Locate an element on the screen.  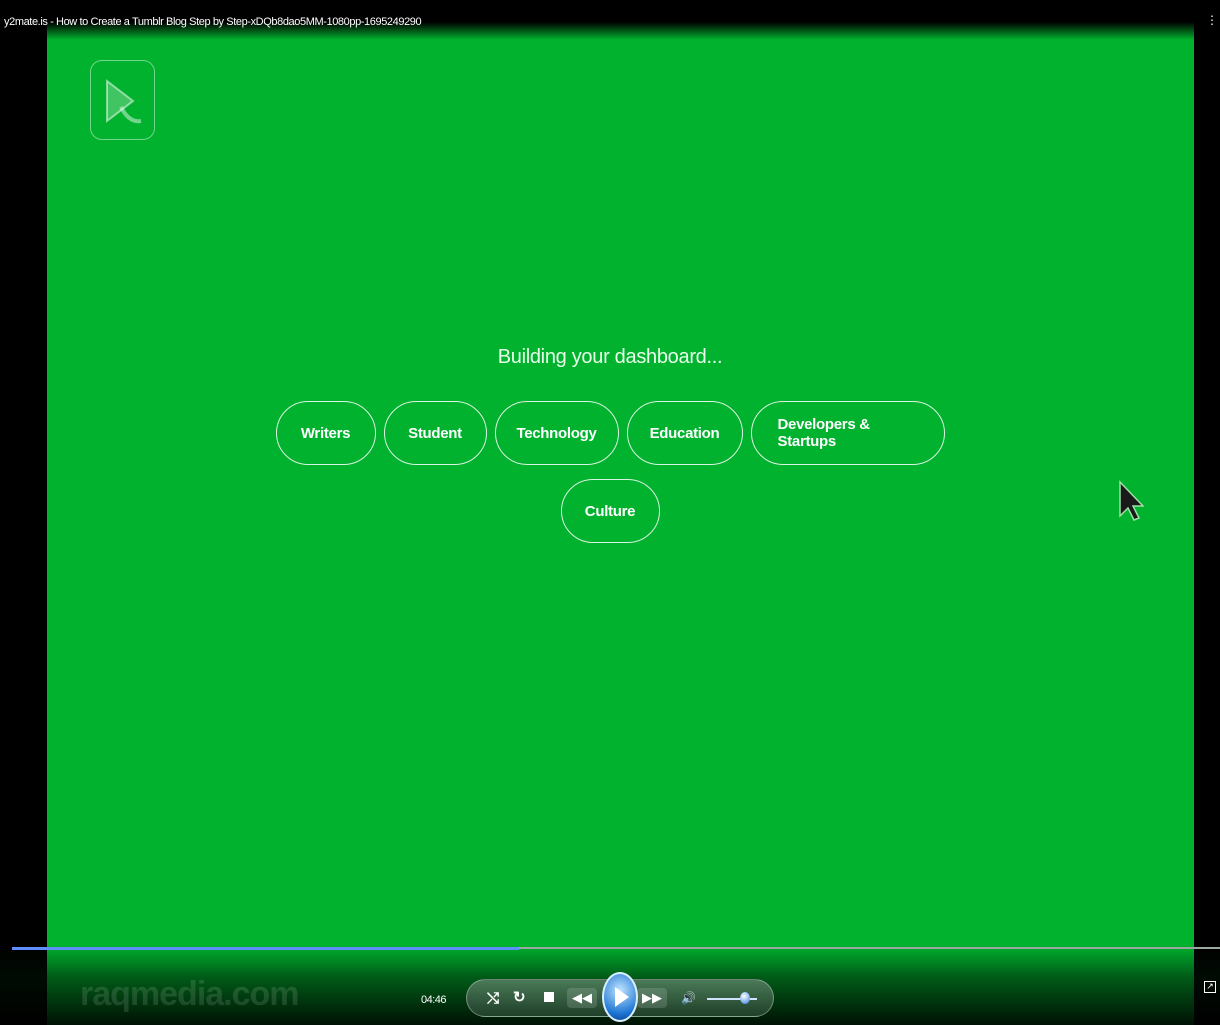
logo-mark-icon is located at coordinates (124, 101).